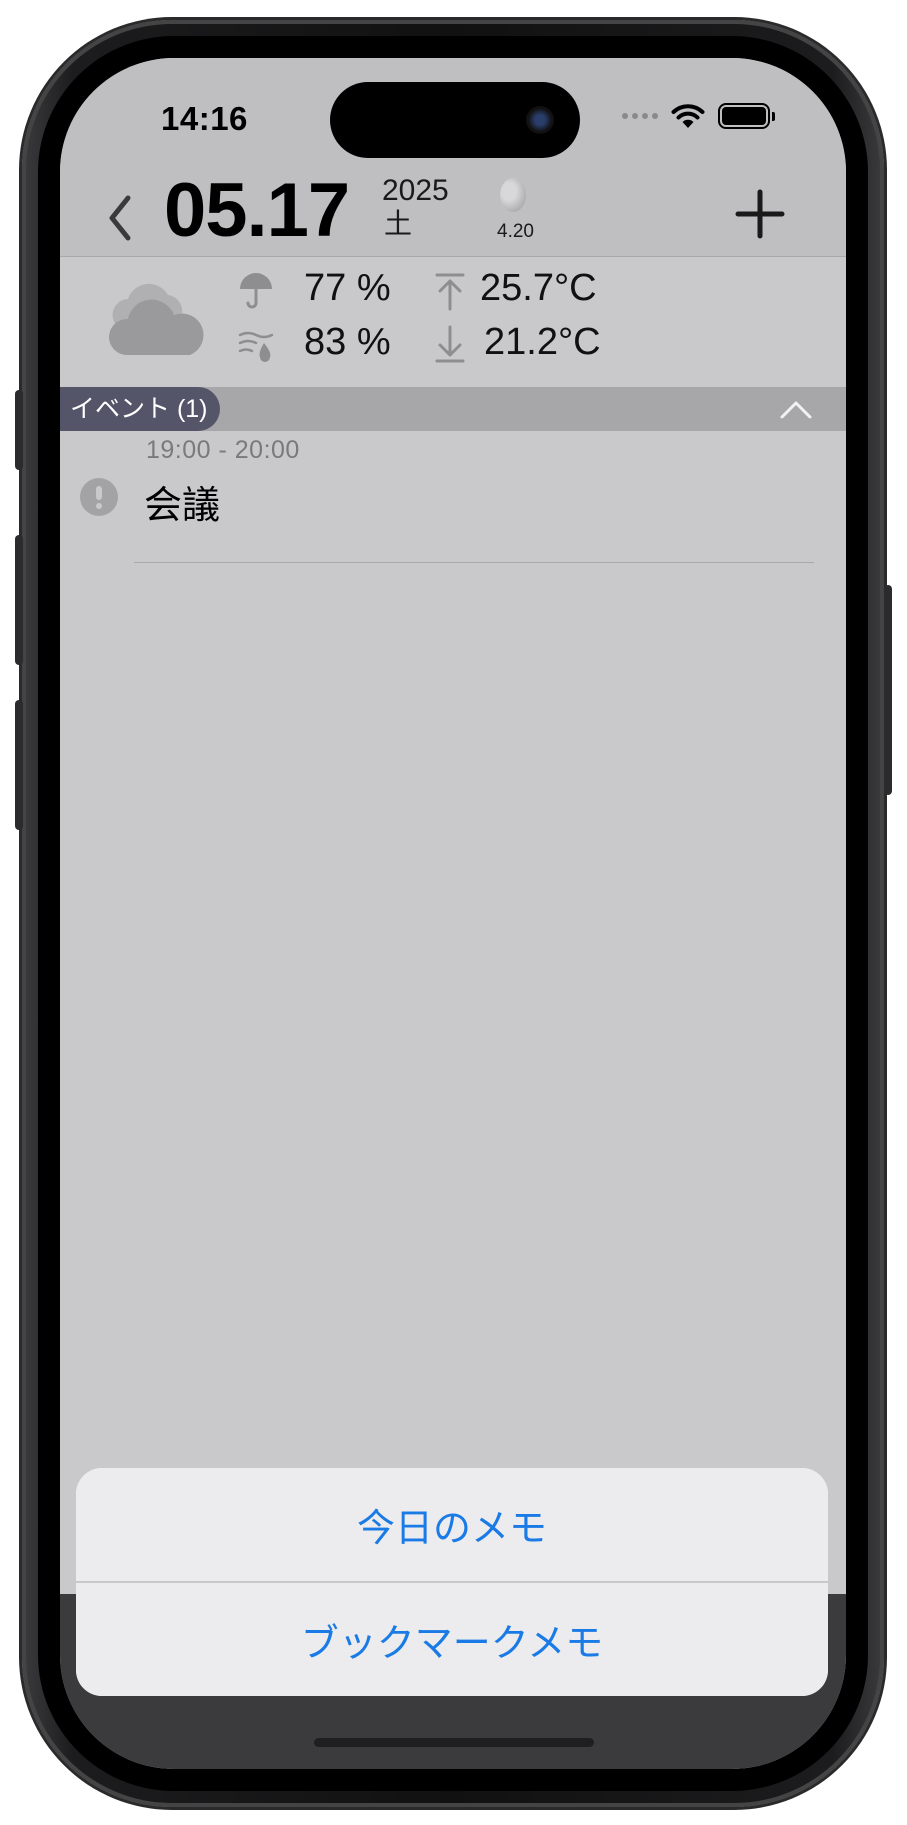 The height and width of the screenshot is (1825, 907). Describe the element at coordinates (256, 291) in the screenshot. I see `umbrella-icon` at that location.